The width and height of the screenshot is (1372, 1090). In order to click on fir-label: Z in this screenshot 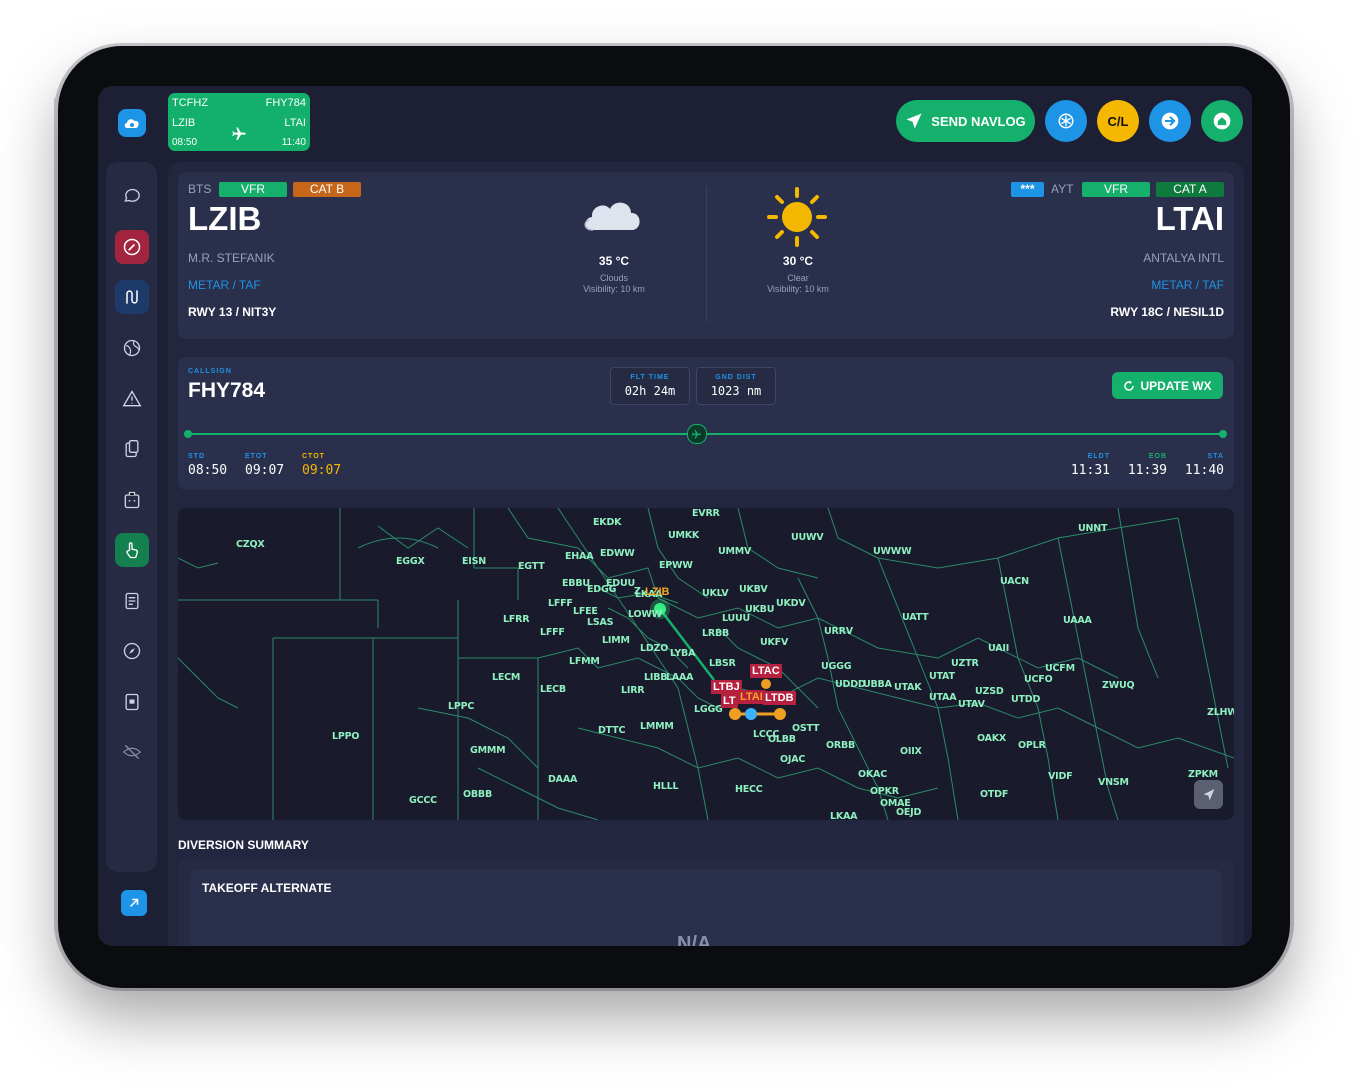, I will do `click(637, 591)`.